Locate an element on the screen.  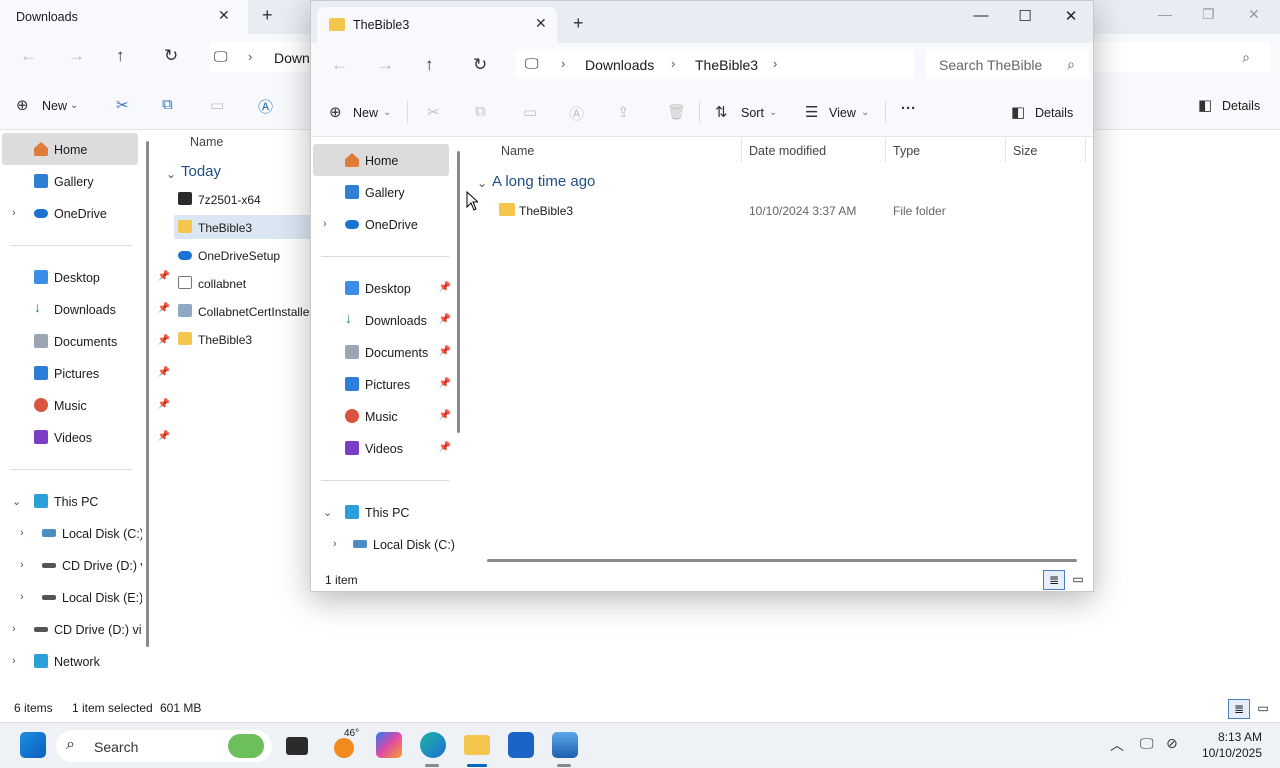
rename-icon: Ⓐ is located at coordinates (576, 113).